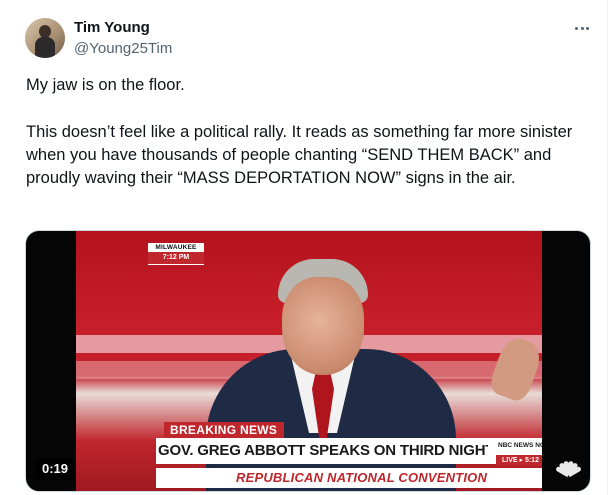  What do you see at coordinates (569, 470) in the screenshot?
I see `nbc-peacock-icon` at bounding box center [569, 470].